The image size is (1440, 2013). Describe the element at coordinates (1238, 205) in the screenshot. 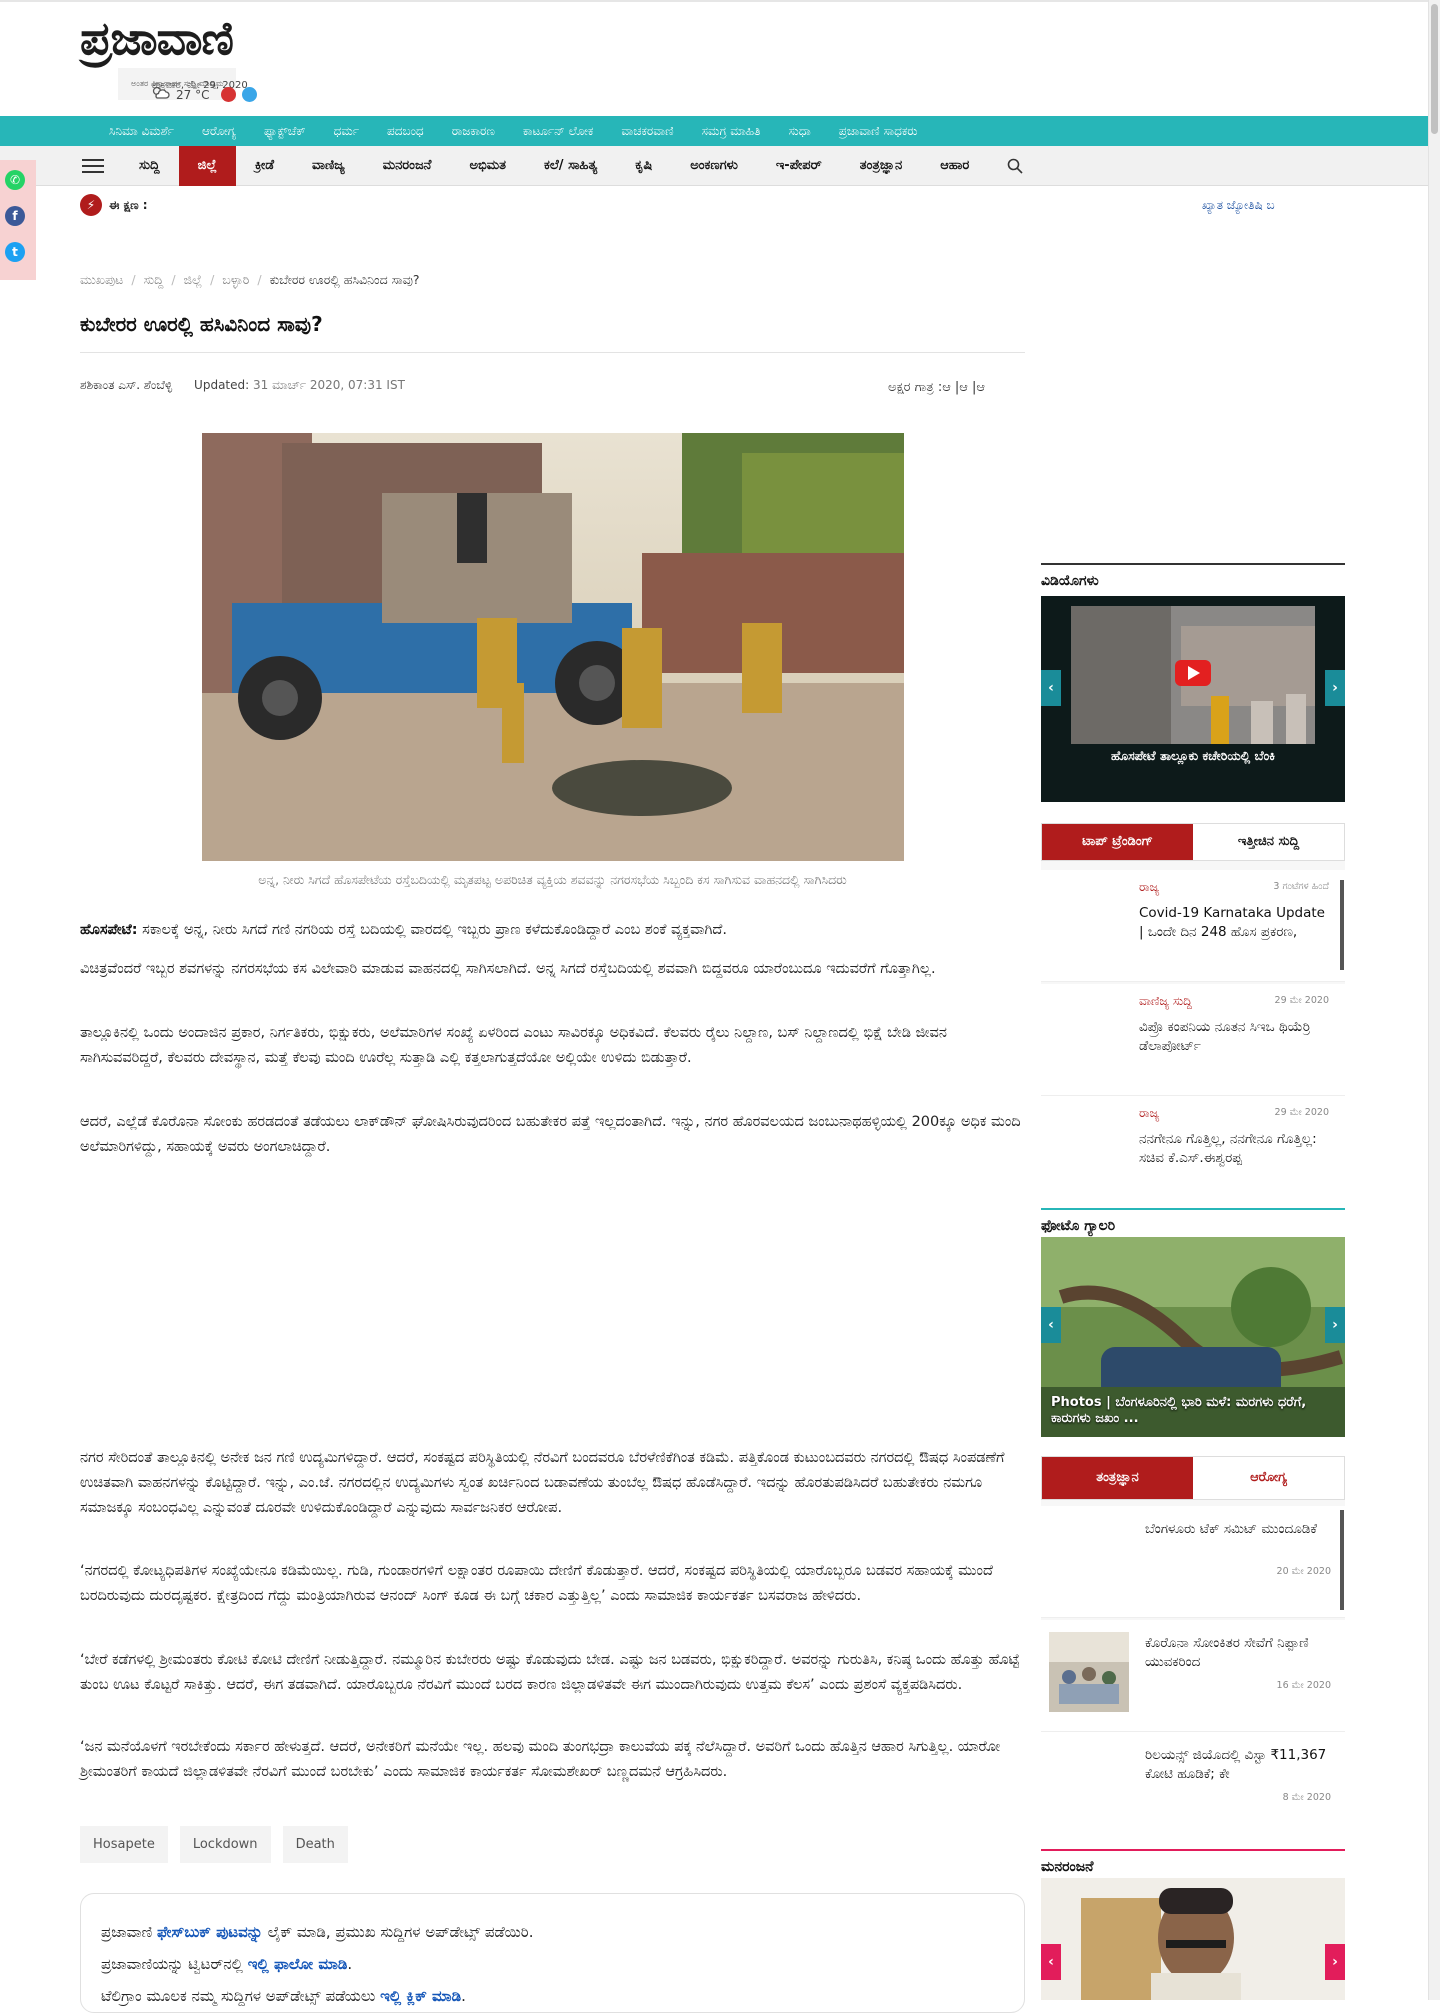

I see `ticker-headline: ಖ್ಯಾತ ಜ್ಯೋತಿಷಿ ಬ` at that location.